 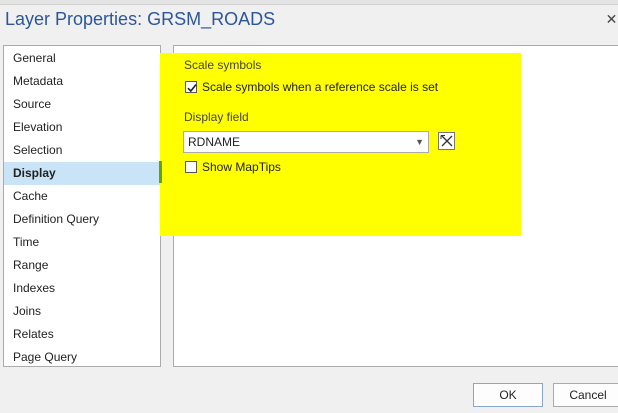 What do you see at coordinates (82, 127) in the screenshot?
I see `nav-item-elevation: Elevation` at bounding box center [82, 127].